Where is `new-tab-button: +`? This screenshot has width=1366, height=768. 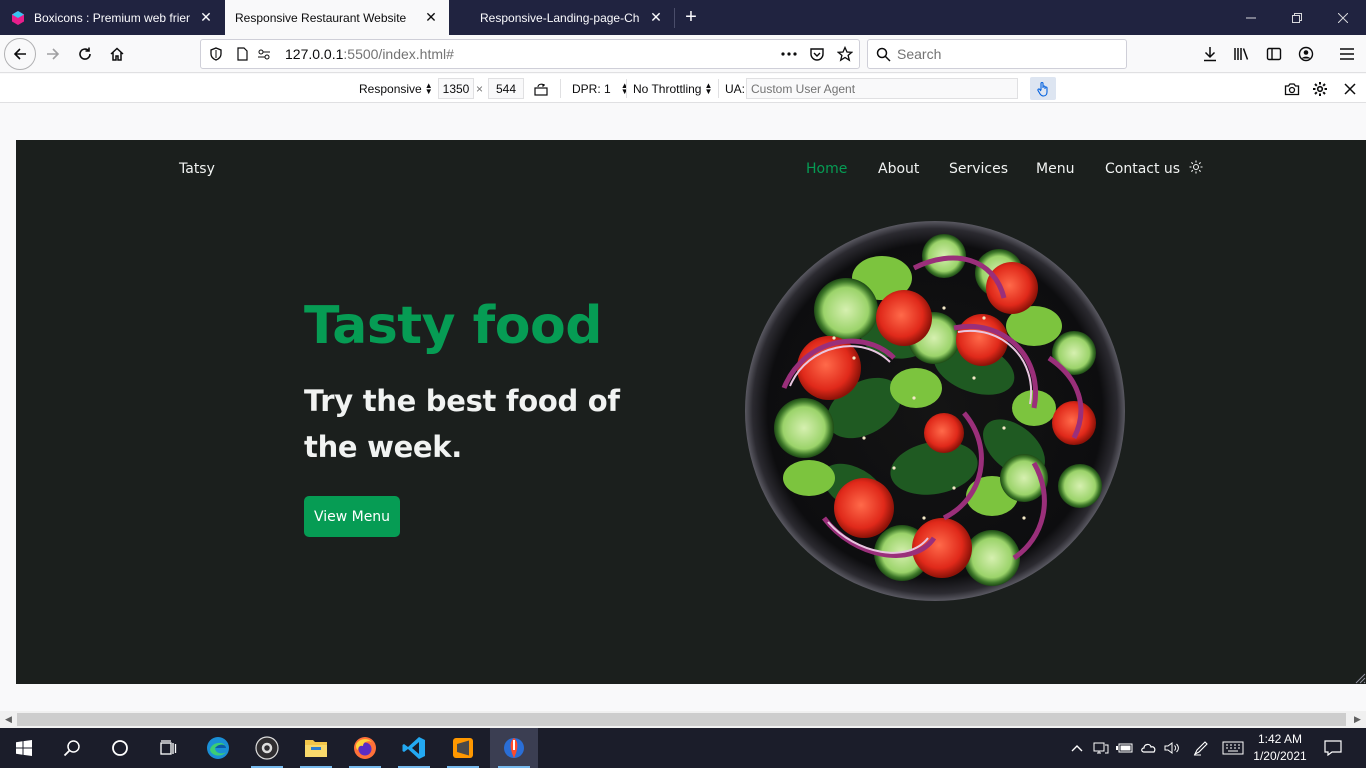 new-tab-button: + is located at coordinates (691, 17).